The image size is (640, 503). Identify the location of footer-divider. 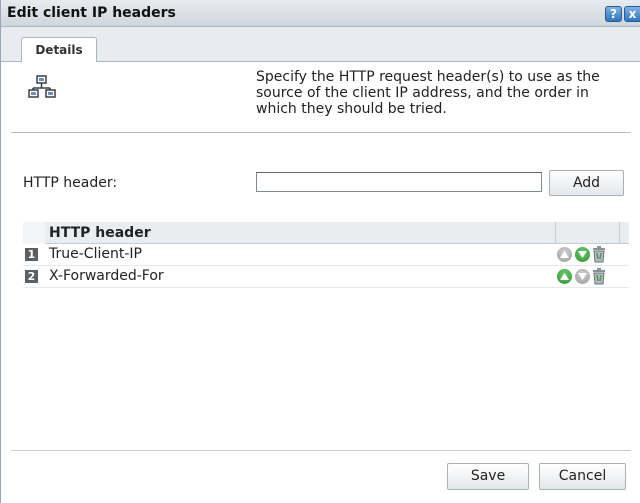
(321, 450).